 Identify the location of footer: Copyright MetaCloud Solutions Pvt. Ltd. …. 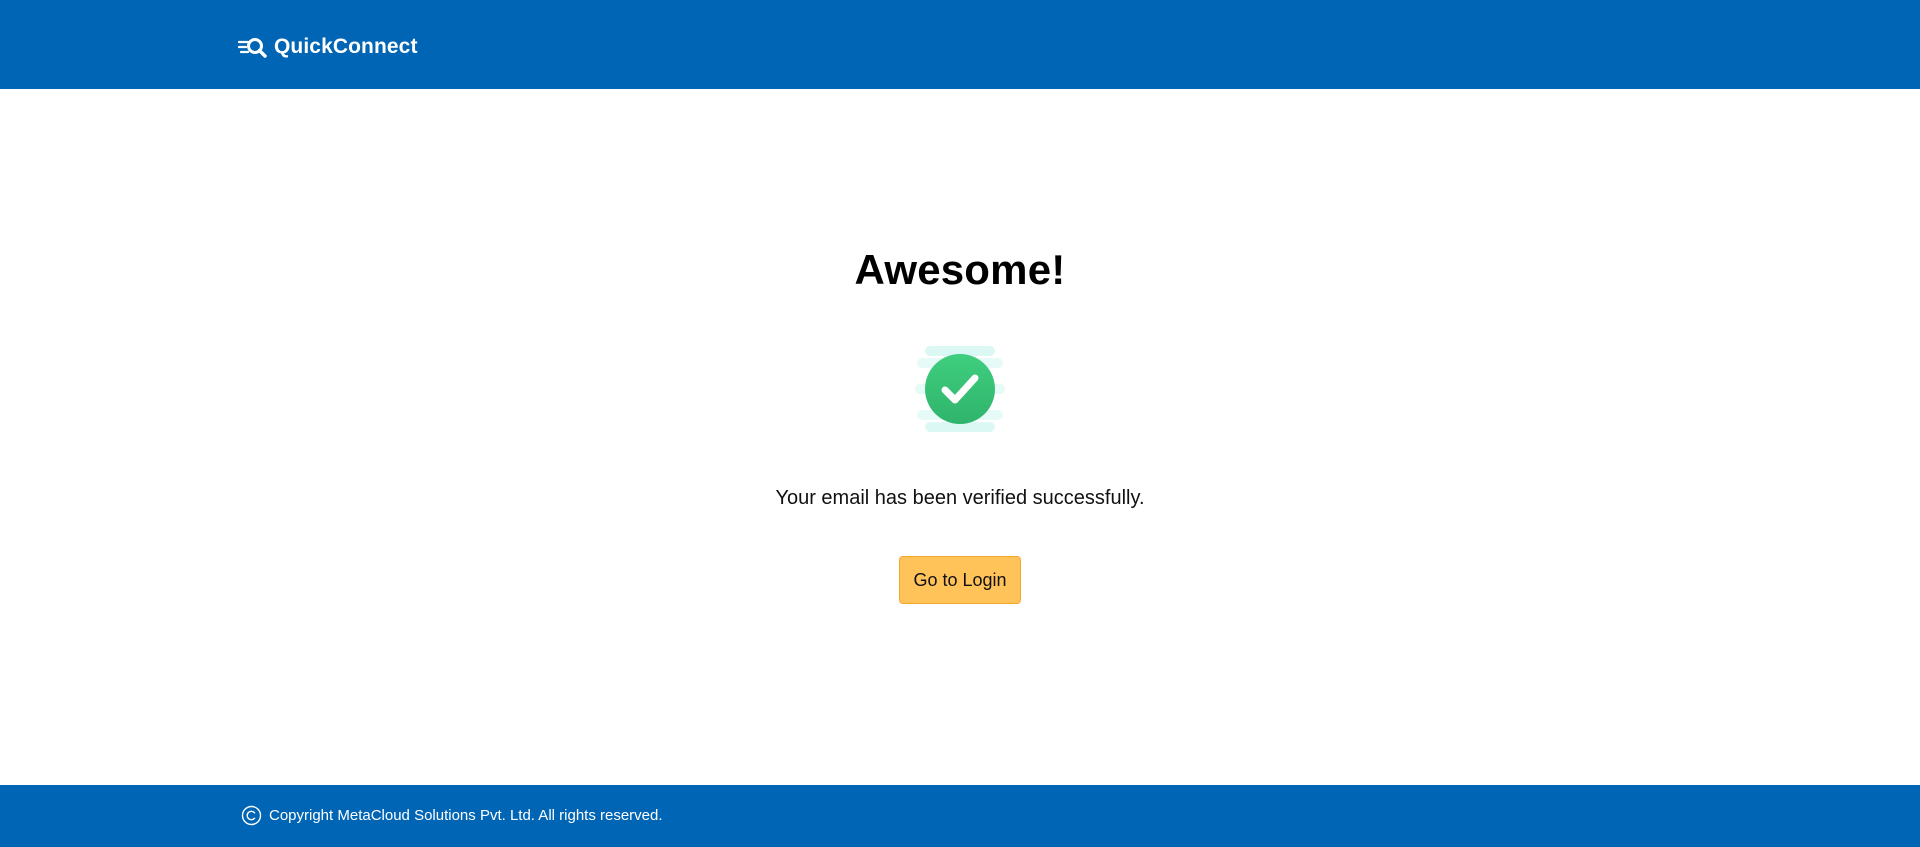
(960, 816).